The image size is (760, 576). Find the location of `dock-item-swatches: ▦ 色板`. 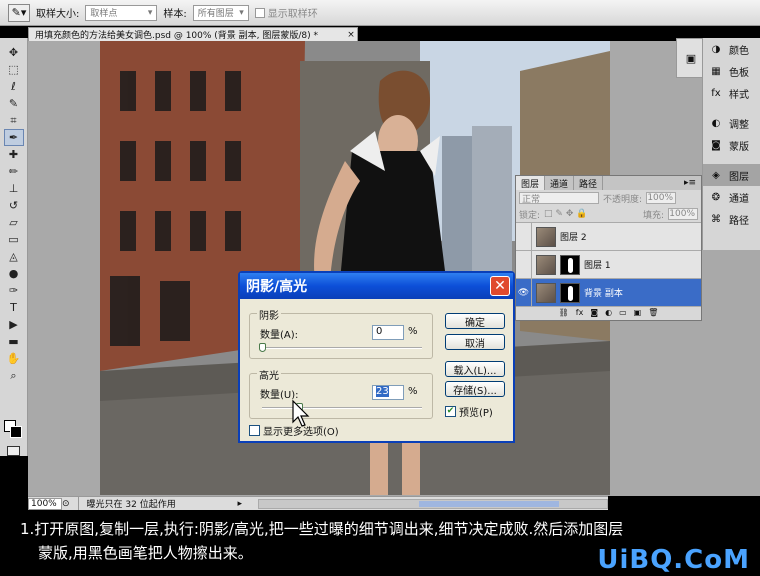

dock-item-swatches: ▦ 色板 is located at coordinates (731, 71).